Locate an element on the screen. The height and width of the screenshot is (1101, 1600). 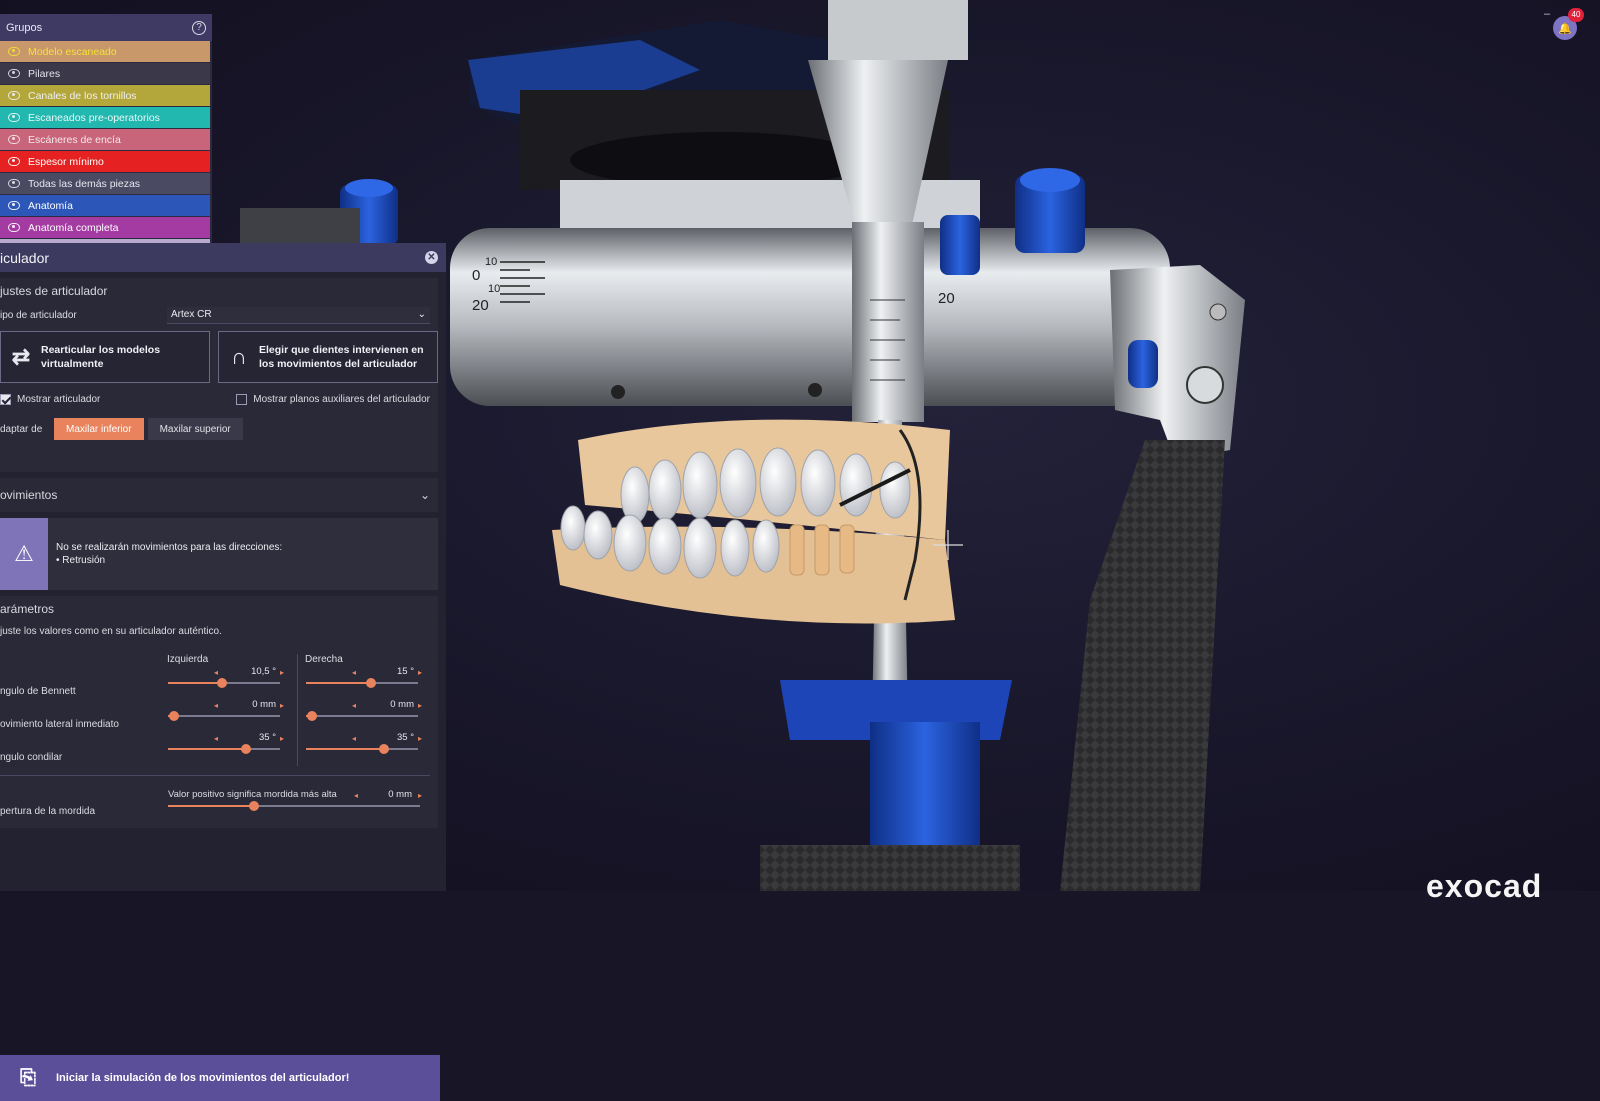
brand-logo: exocad is located at coordinates (1484, 886).